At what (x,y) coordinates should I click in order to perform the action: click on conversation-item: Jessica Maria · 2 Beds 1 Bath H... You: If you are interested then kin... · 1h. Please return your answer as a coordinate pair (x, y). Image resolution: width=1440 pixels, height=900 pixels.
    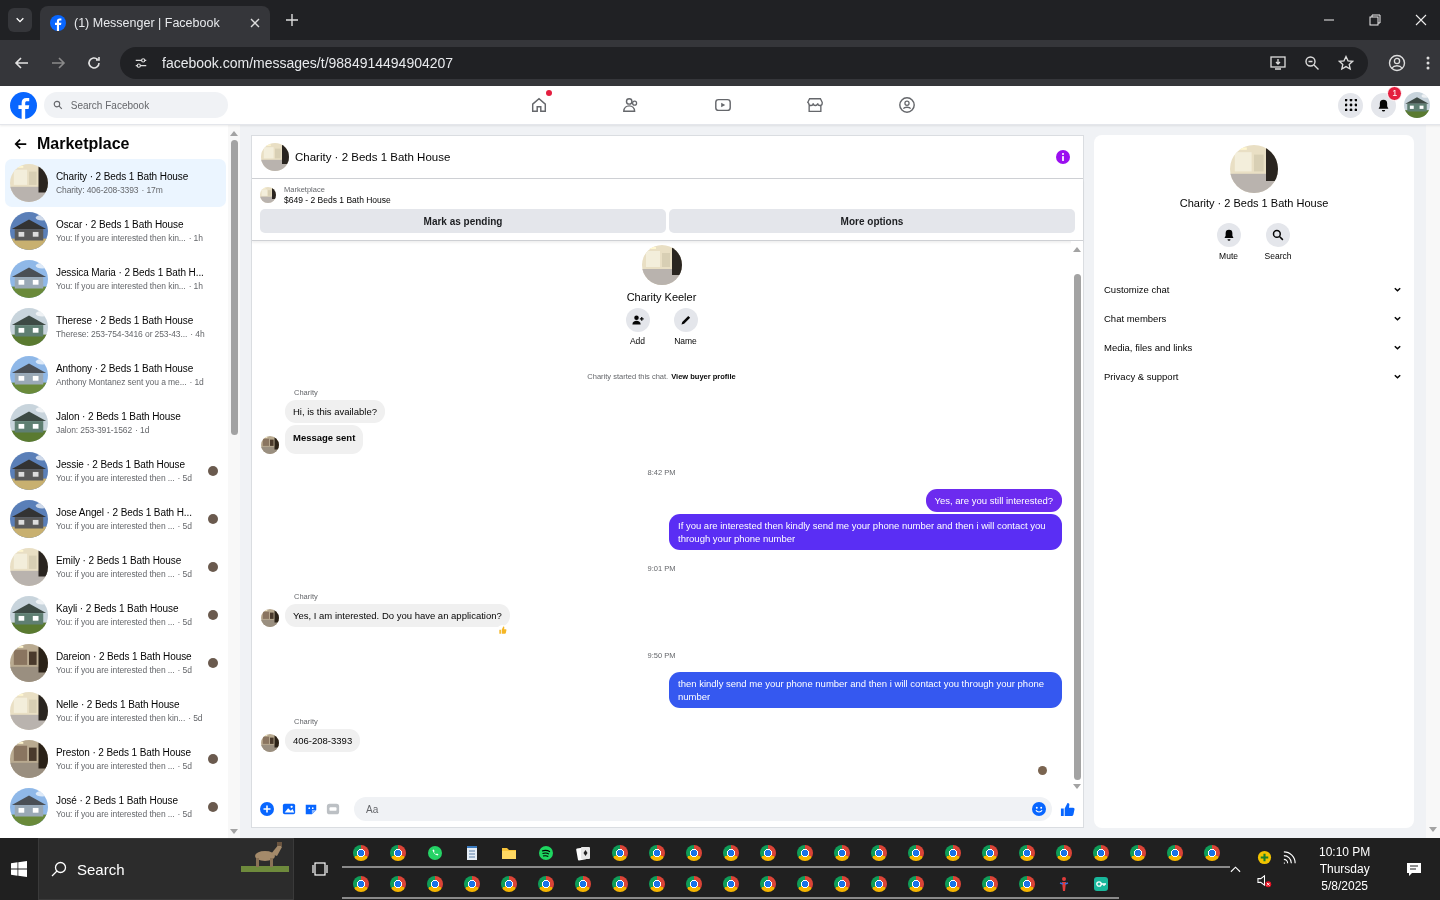
    Looking at the image, I should click on (115, 279).